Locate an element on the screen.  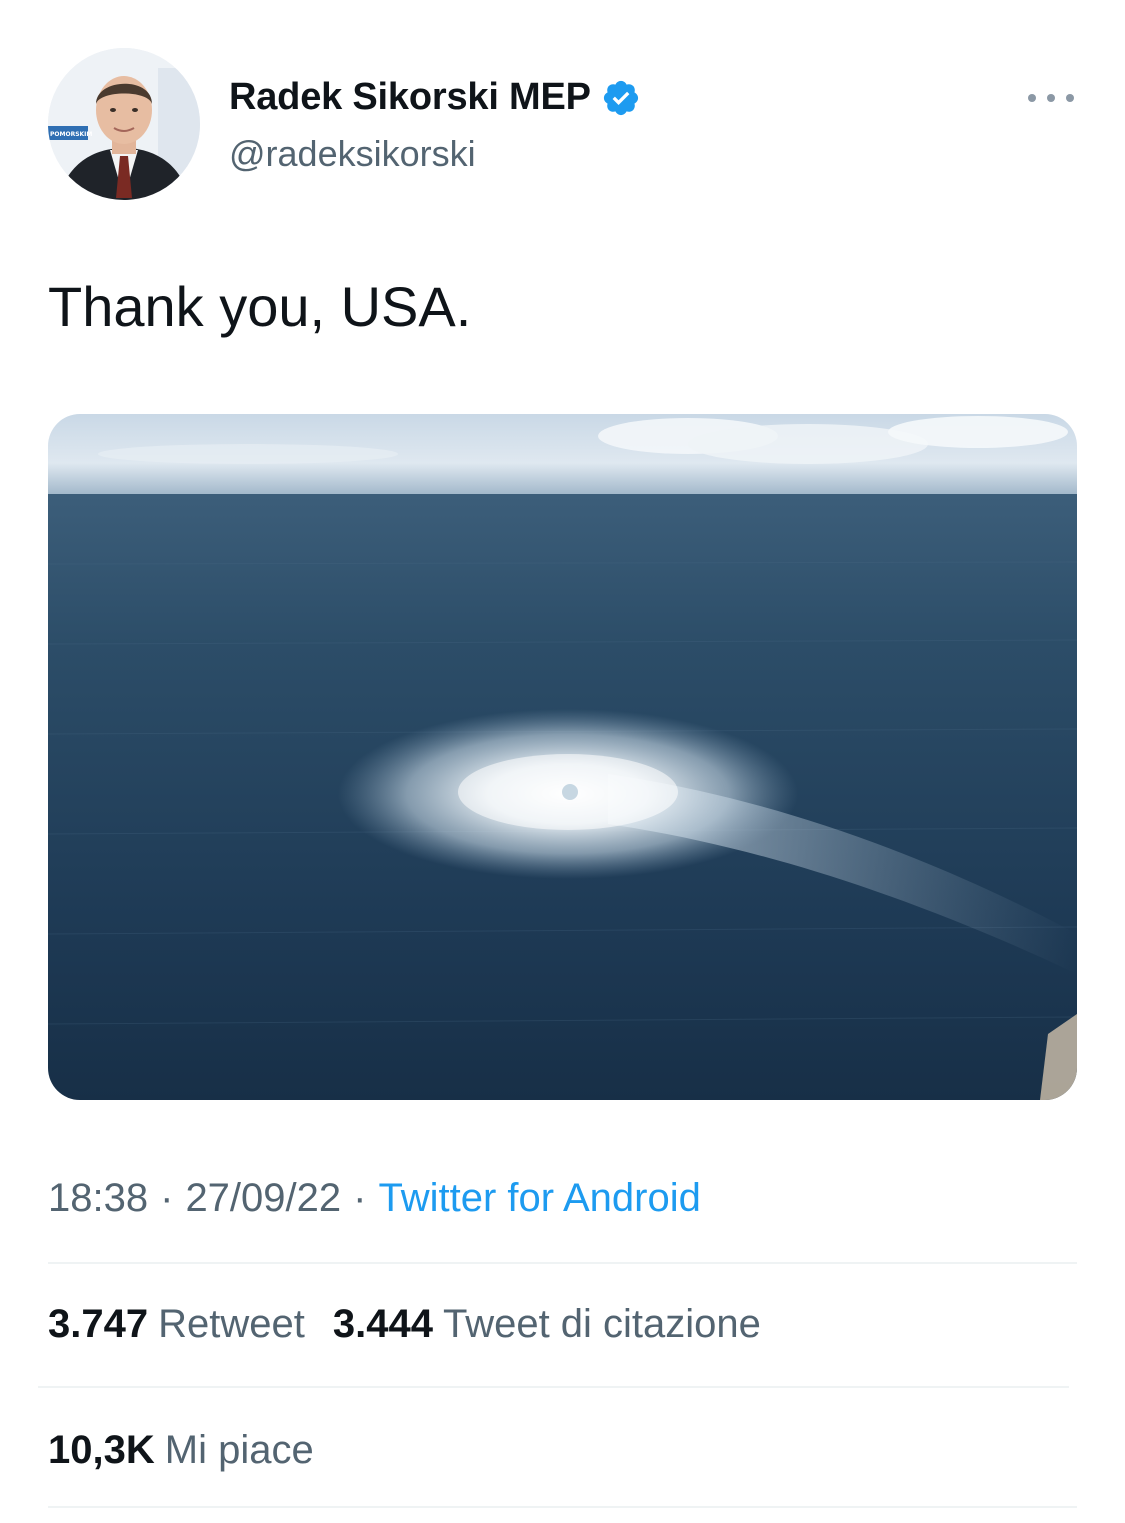
quotes-stat: 3.444 Tweet di citazione is located at coordinates (547, 1324).